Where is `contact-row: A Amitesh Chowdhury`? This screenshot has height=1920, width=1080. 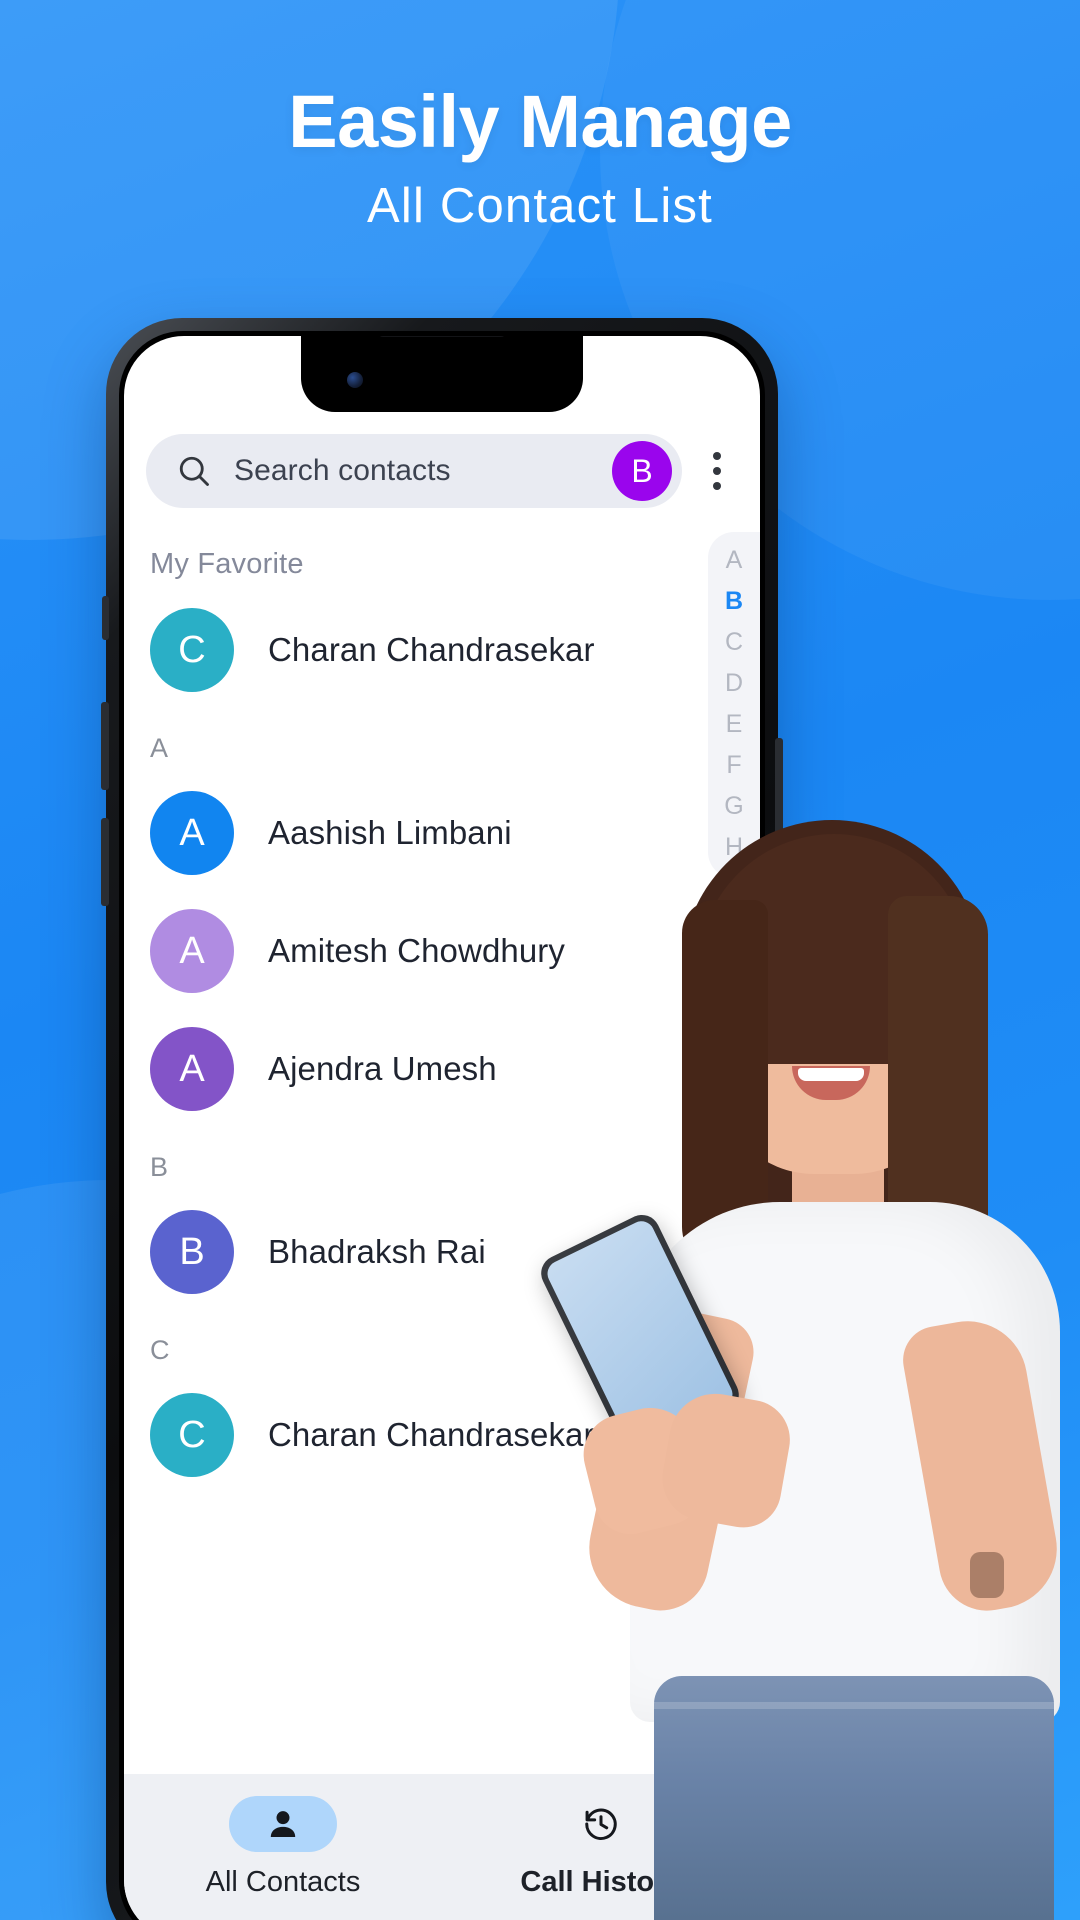
contact-row: A Amitesh Chowdhury is located at coordinates (442, 951).